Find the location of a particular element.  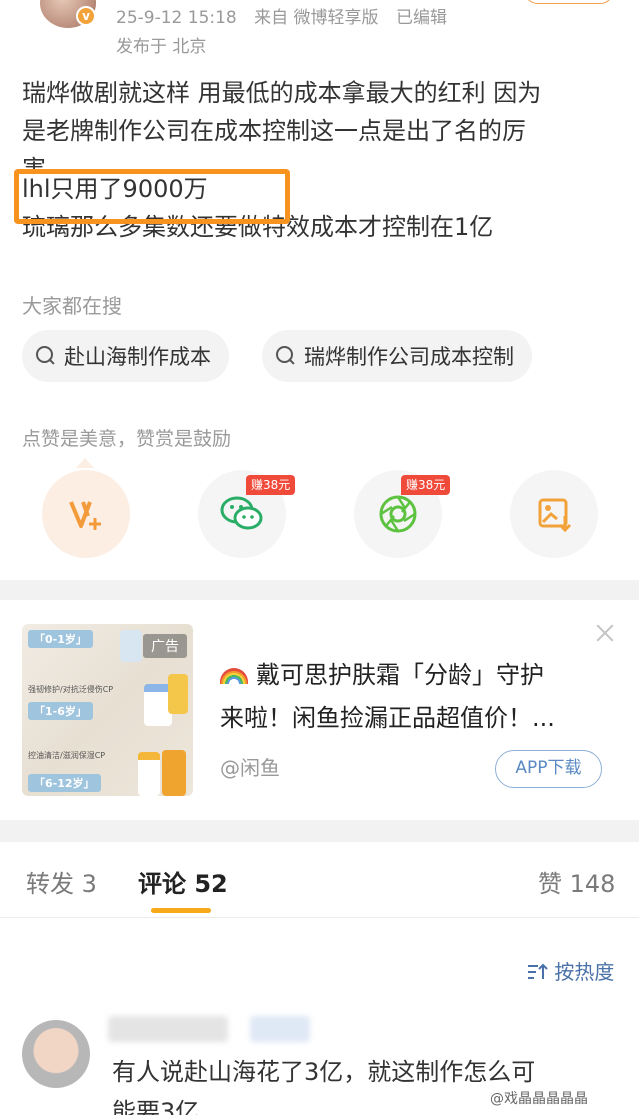

comment-line: 有人说赴山海花了3亿，就这制作怎么可 is located at coordinates (324, 1072).